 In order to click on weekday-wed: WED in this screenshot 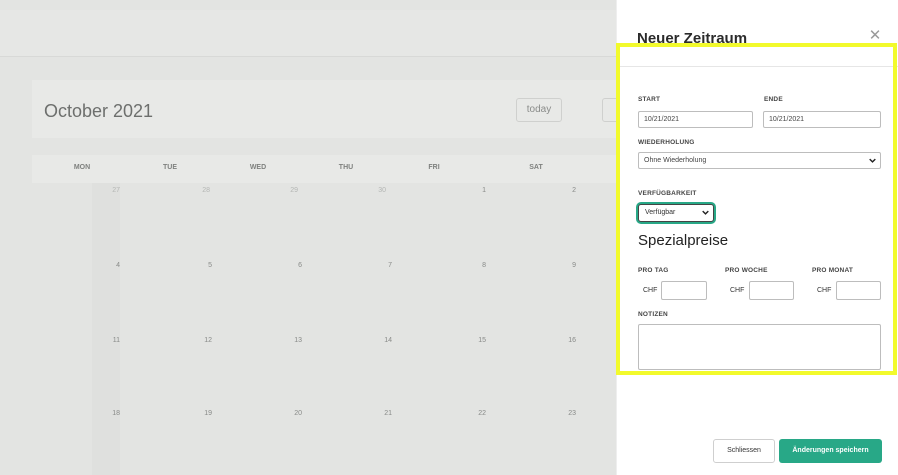, I will do `click(258, 167)`.